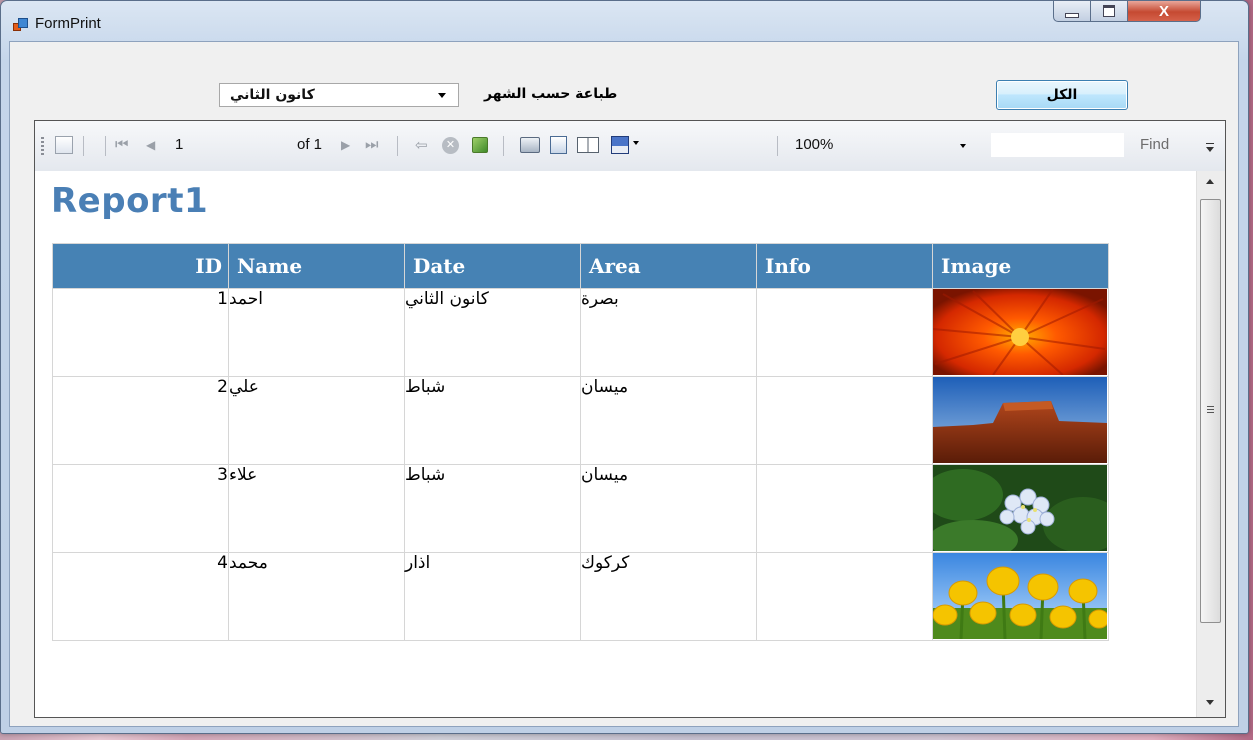  I want to click on report-toolbar: ⏮ ◀ 1 of 1 ▶ ⏭ ⇦ ✕ 100% Find, so click(630, 146).